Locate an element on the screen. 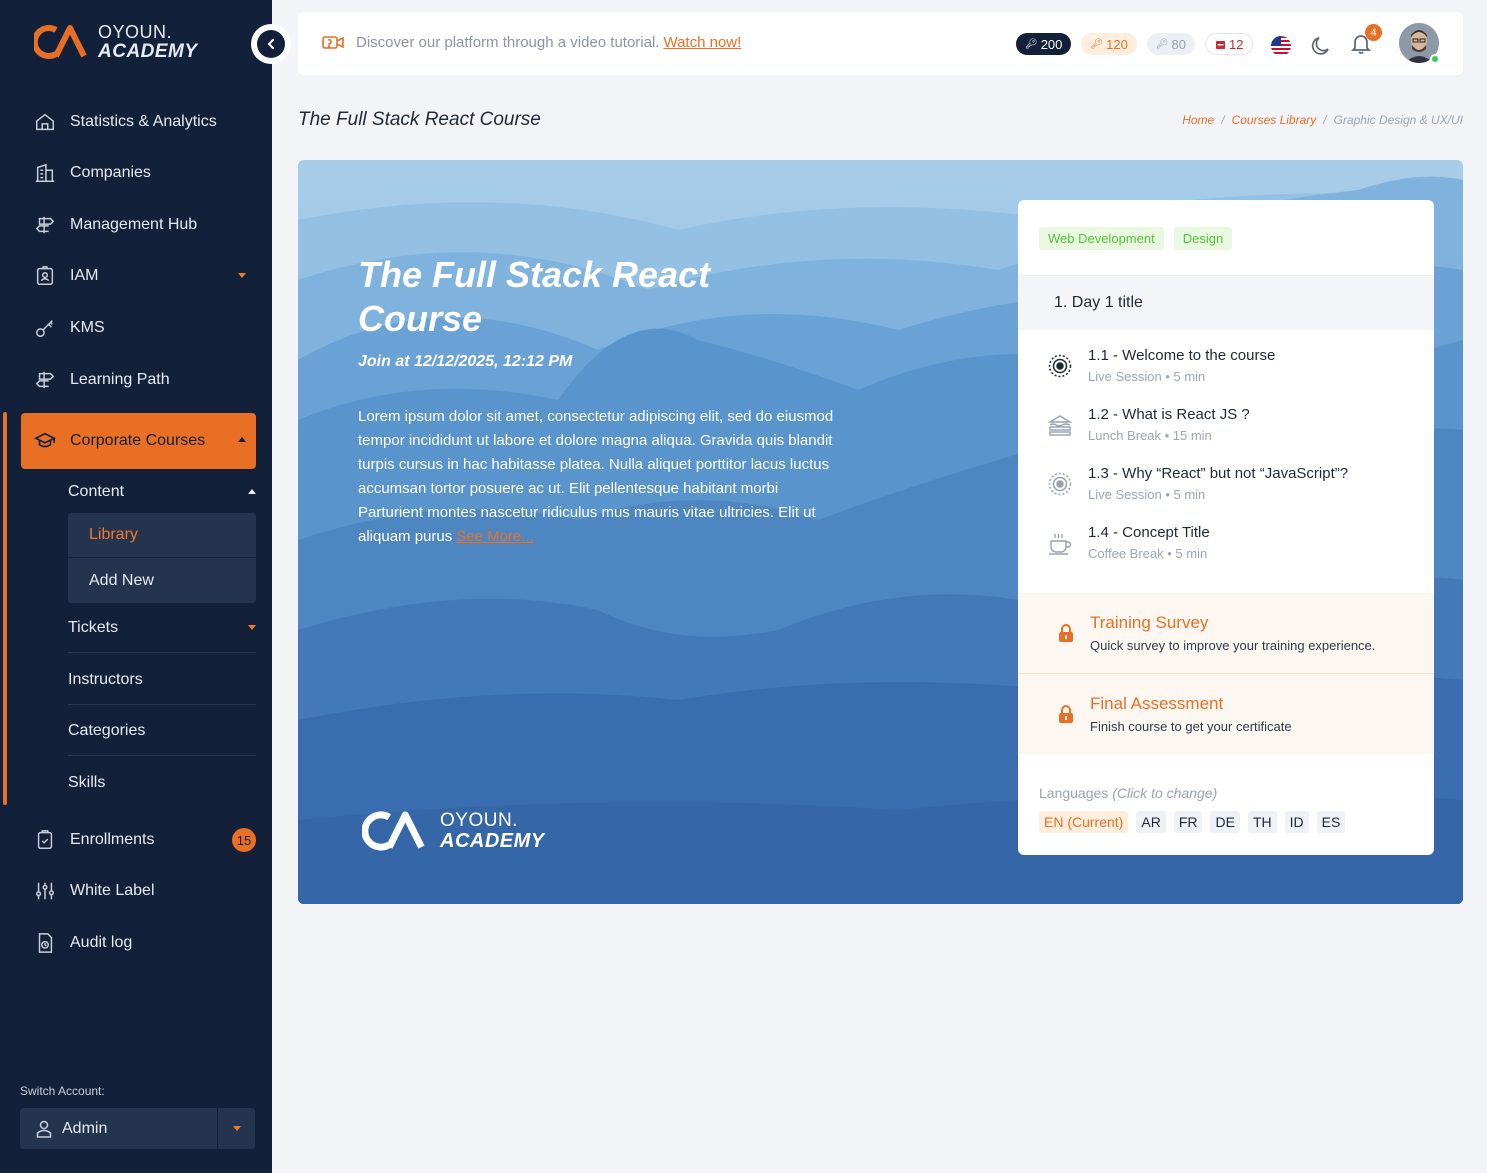 The image size is (1487, 1173). lock-icon is located at coordinates (1066, 714).